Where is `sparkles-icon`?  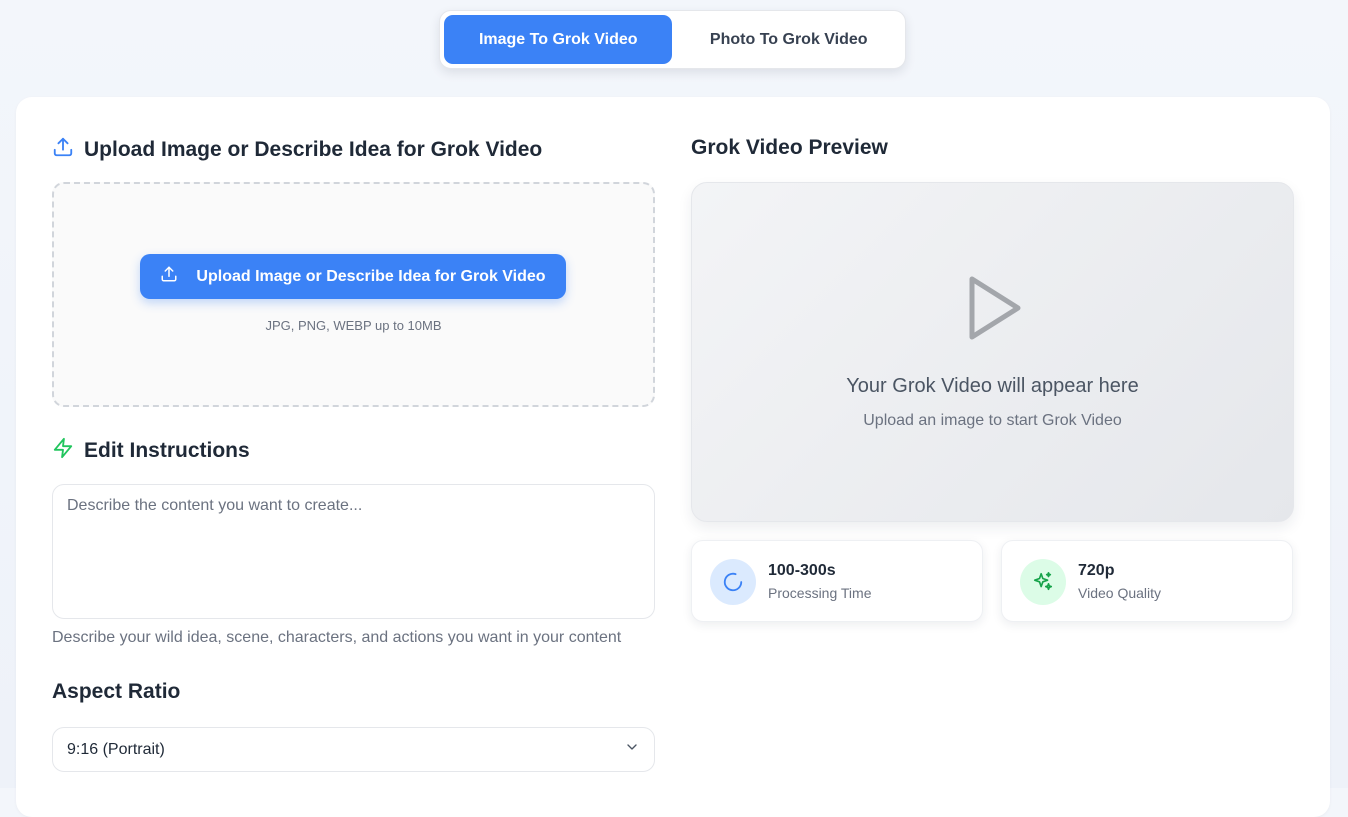
sparkles-icon is located at coordinates (1043, 582).